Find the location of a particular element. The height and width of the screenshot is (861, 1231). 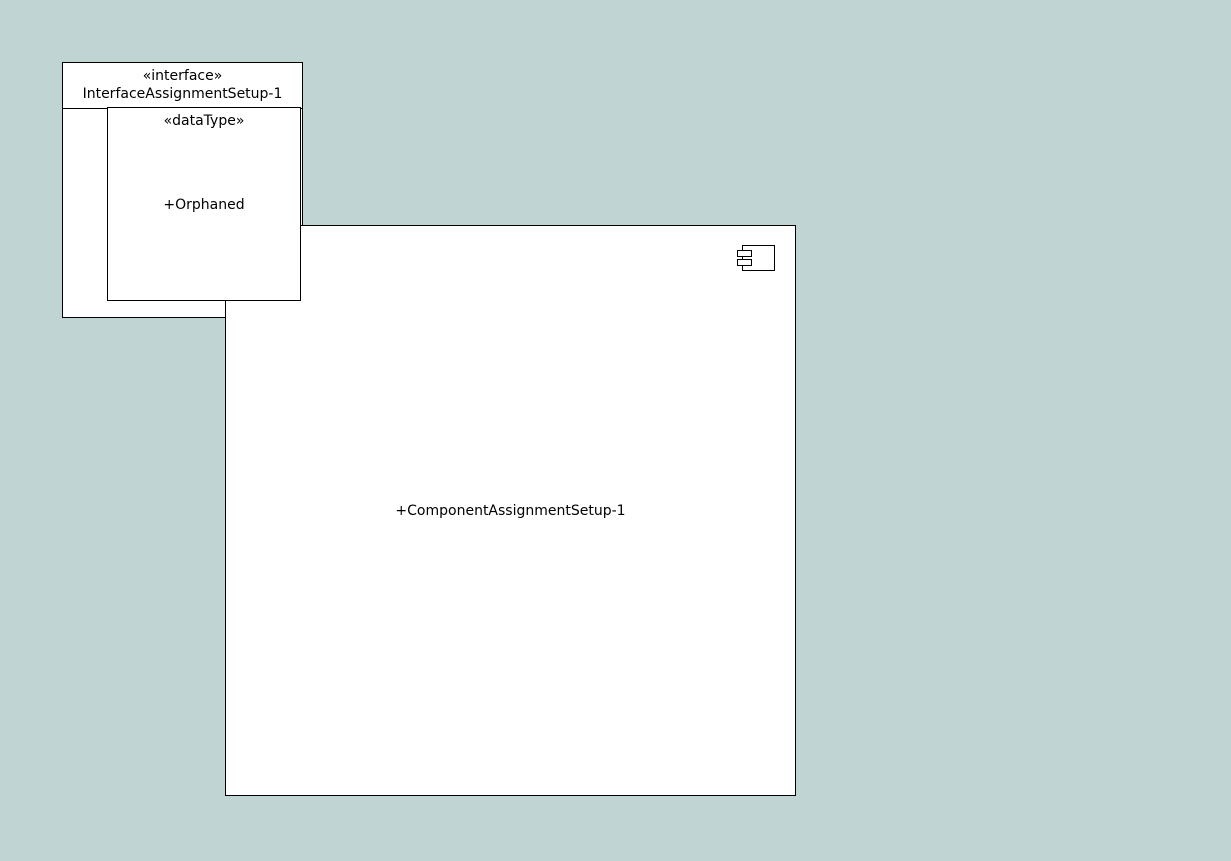

interface-header: «interface» InterfaceAssignmentSetup-1 is located at coordinates (182, 86).